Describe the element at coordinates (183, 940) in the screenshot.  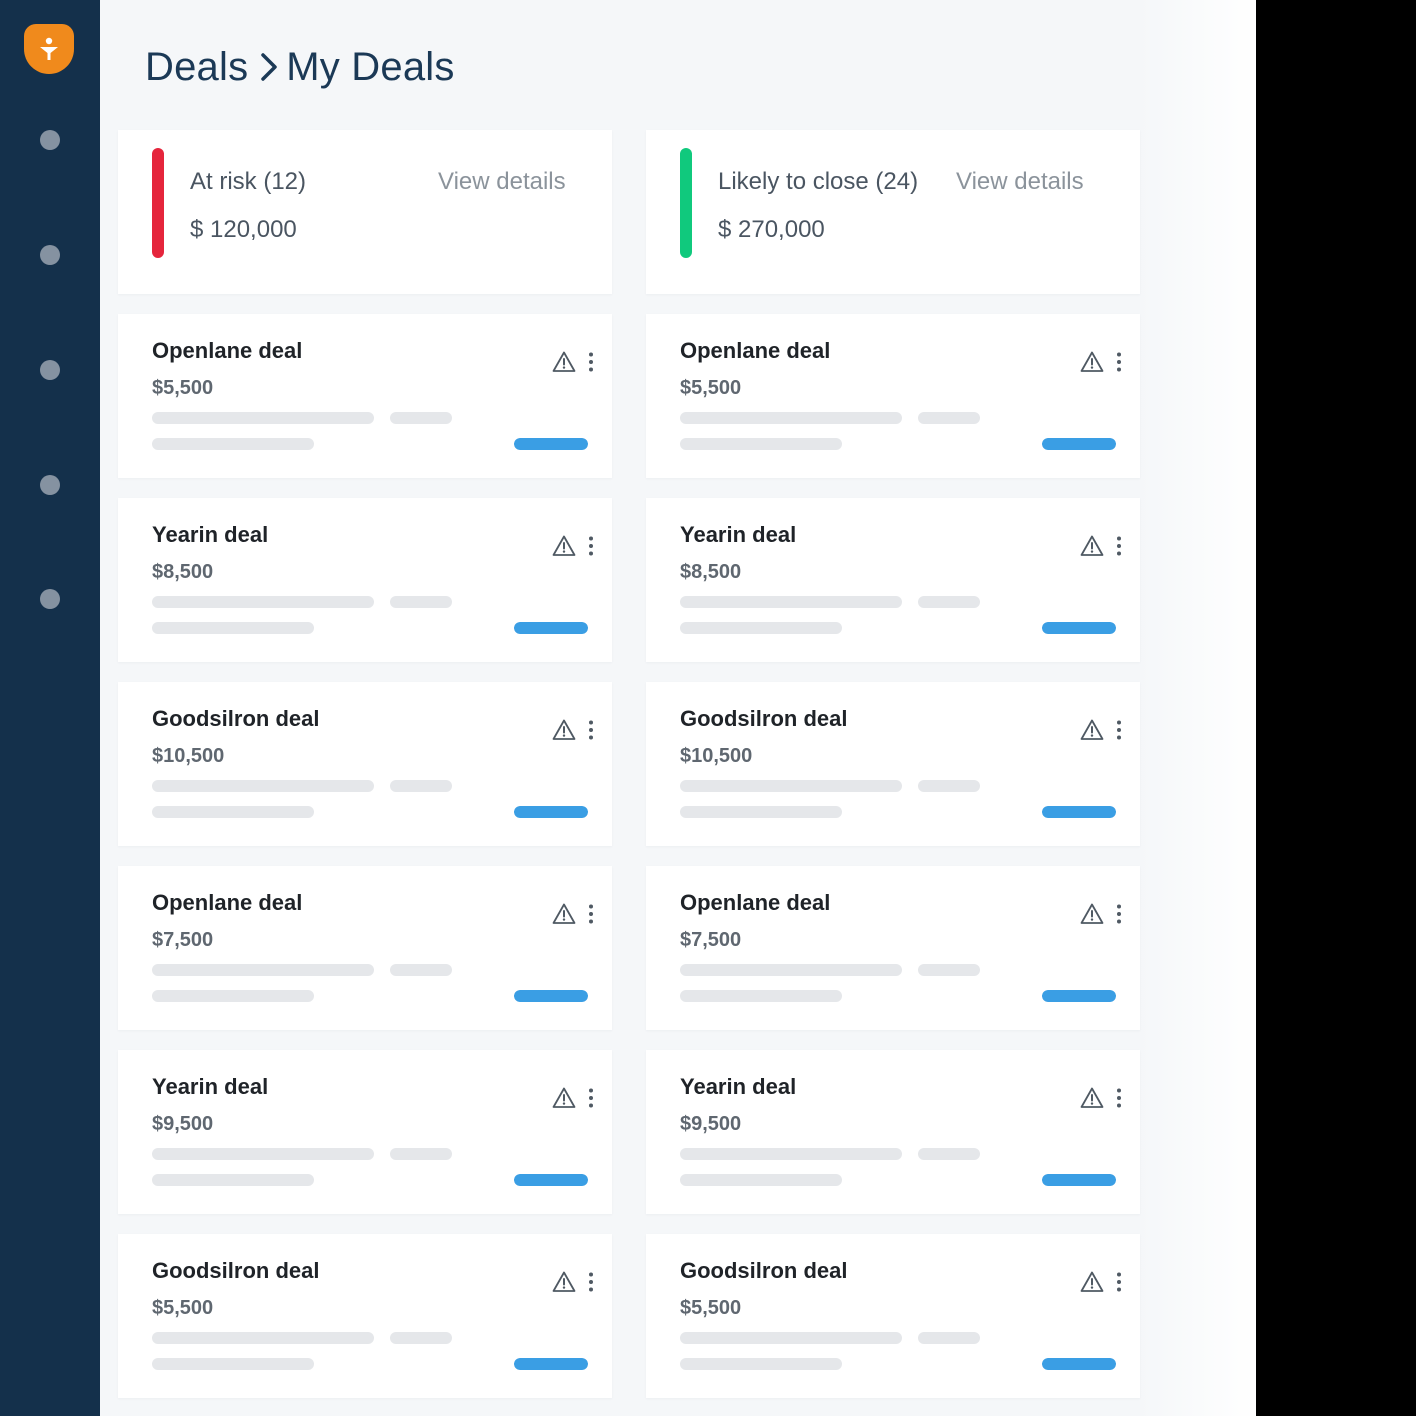
I see `deal-amount: $7,500` at that location.